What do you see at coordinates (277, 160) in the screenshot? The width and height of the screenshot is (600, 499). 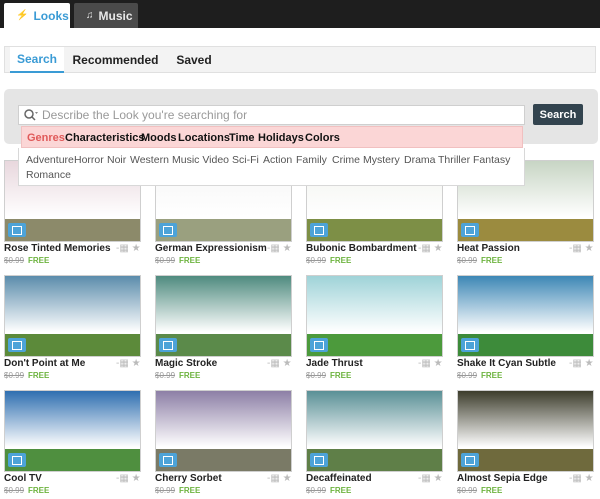 I see `genre-action: Action` at bounding box center [277, 160].